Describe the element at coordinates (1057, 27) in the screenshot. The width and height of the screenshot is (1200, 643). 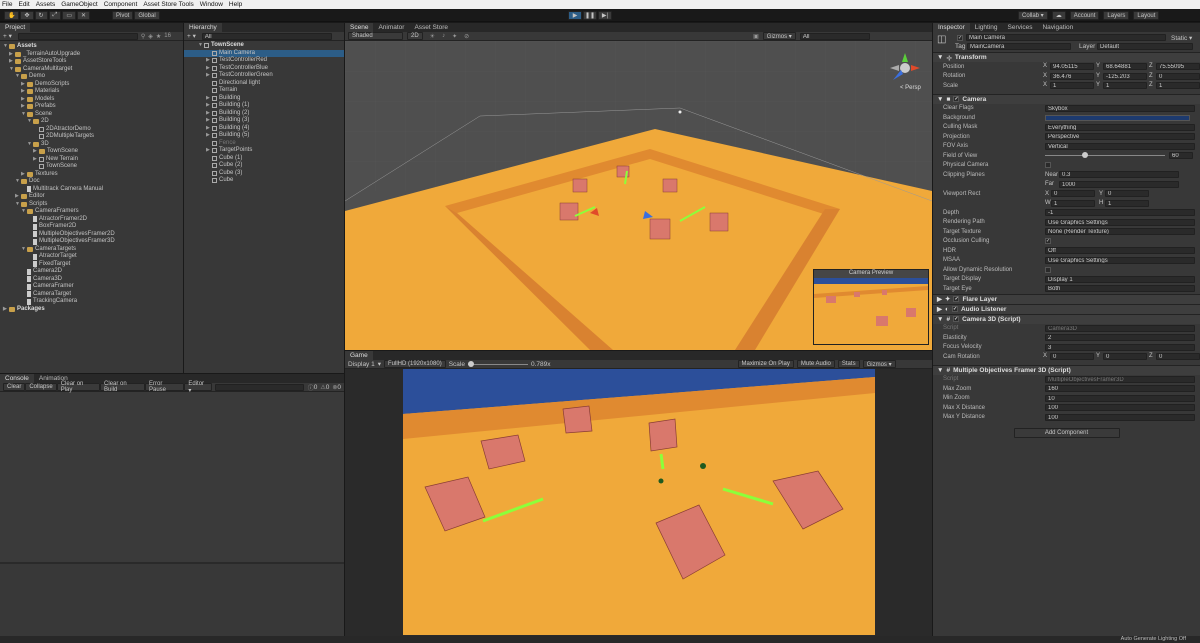
I see `tab-navigation: Navigation` at that location.